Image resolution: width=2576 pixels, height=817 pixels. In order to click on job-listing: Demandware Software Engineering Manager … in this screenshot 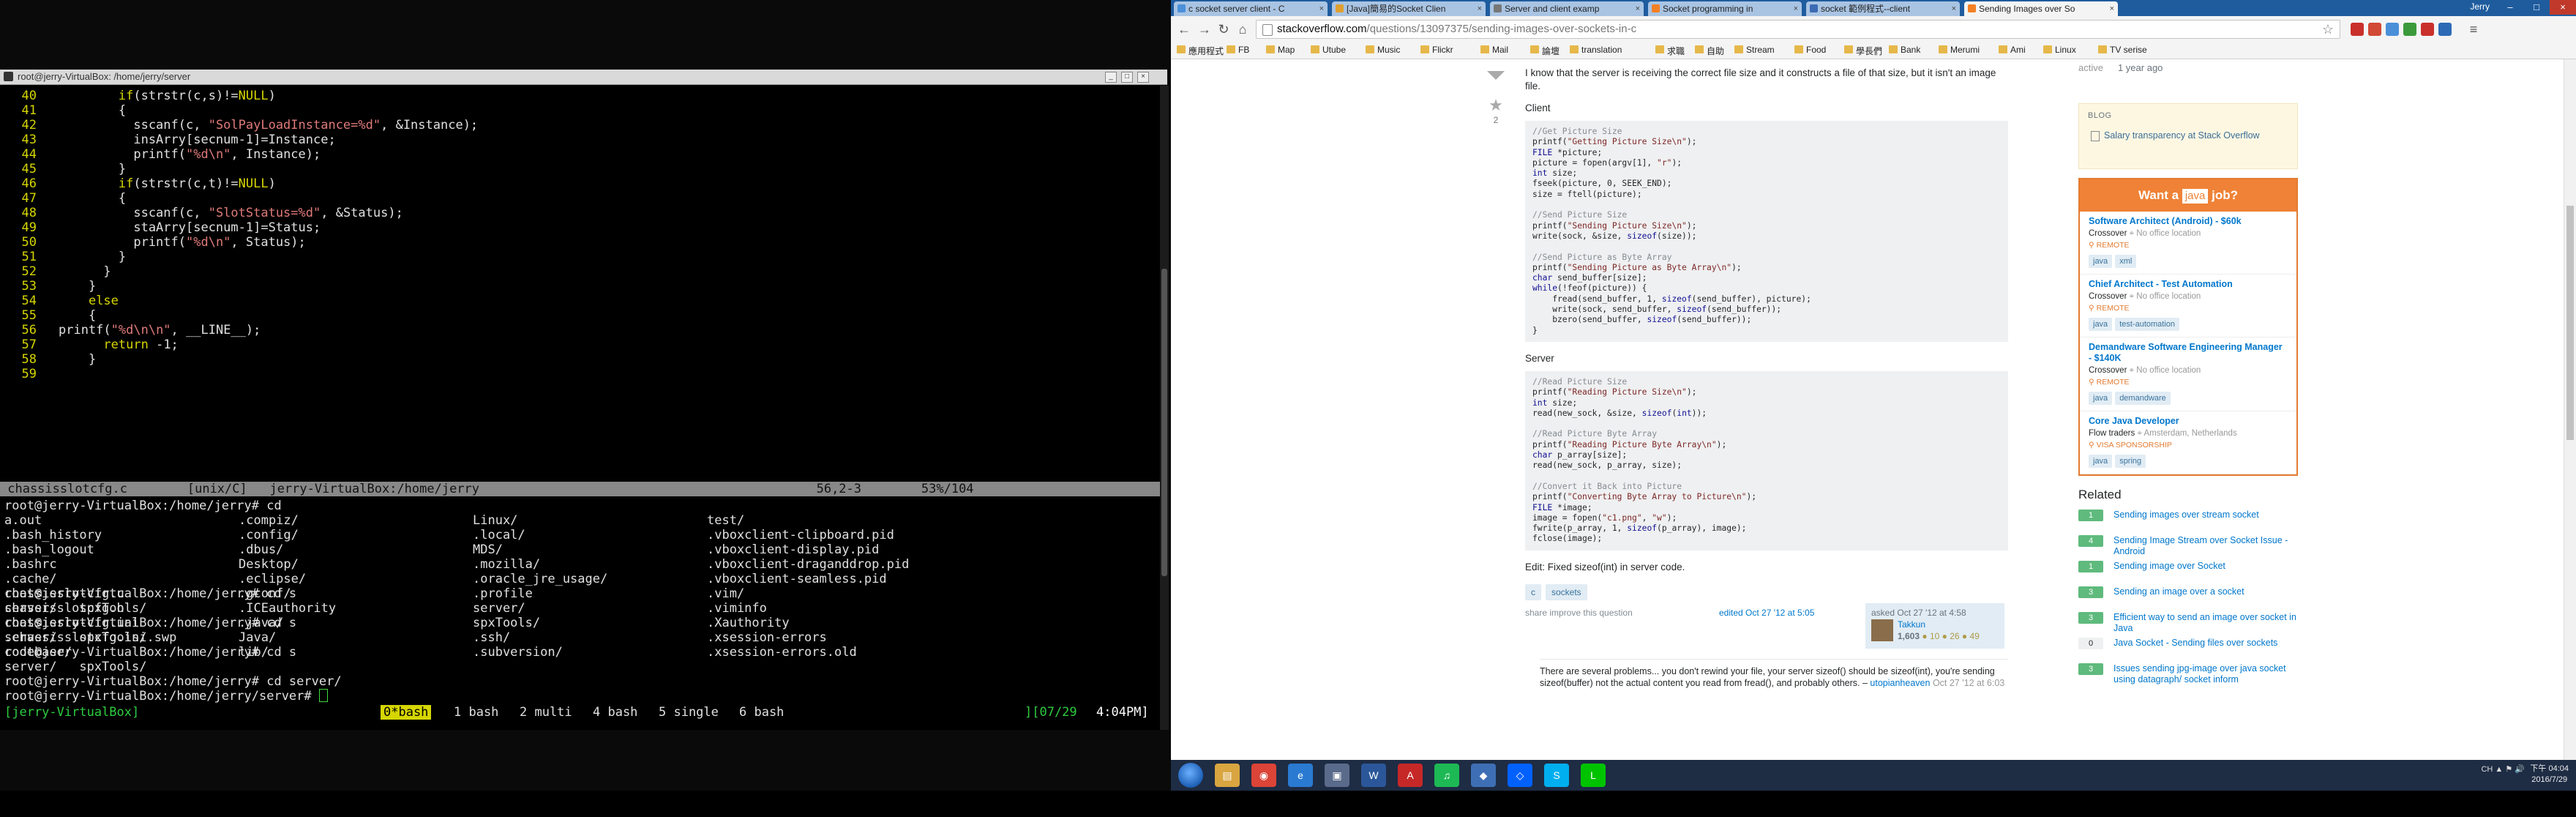, I will do `click(2188, 374)`.